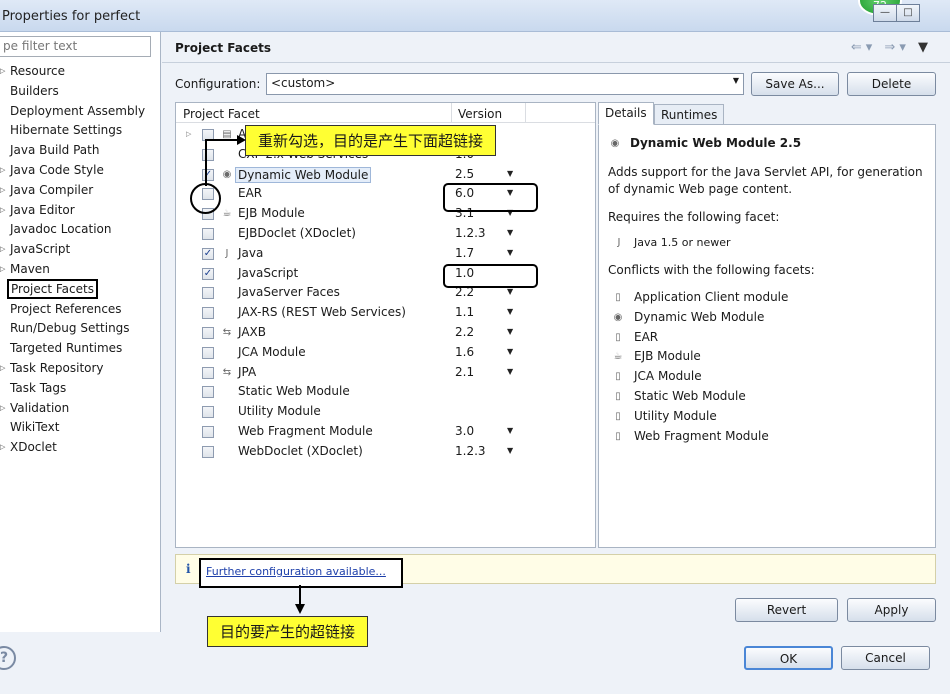 Image resolution: width=950 pixels, height=694 pixels. What do you see at coordinates (221, 162) in the screenshot?
I see `arrow-line` at bounding box center [221, 162].